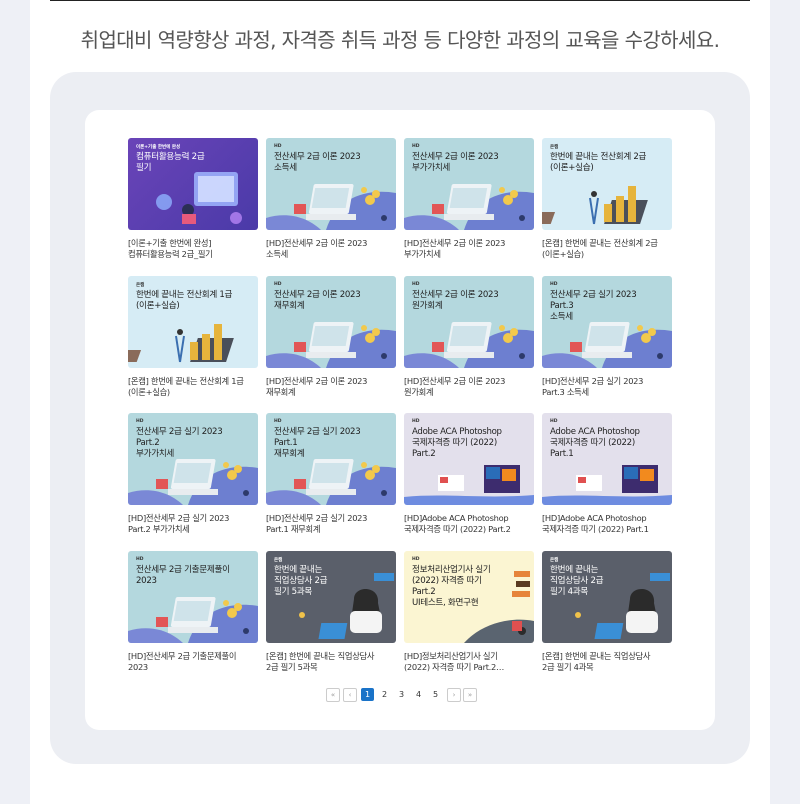 This screenshot has width=800, height=804. What do you see at coordinates (333, 695) in the screenshot?
I see `first-page-button: «` at bounding box center [333, 695].